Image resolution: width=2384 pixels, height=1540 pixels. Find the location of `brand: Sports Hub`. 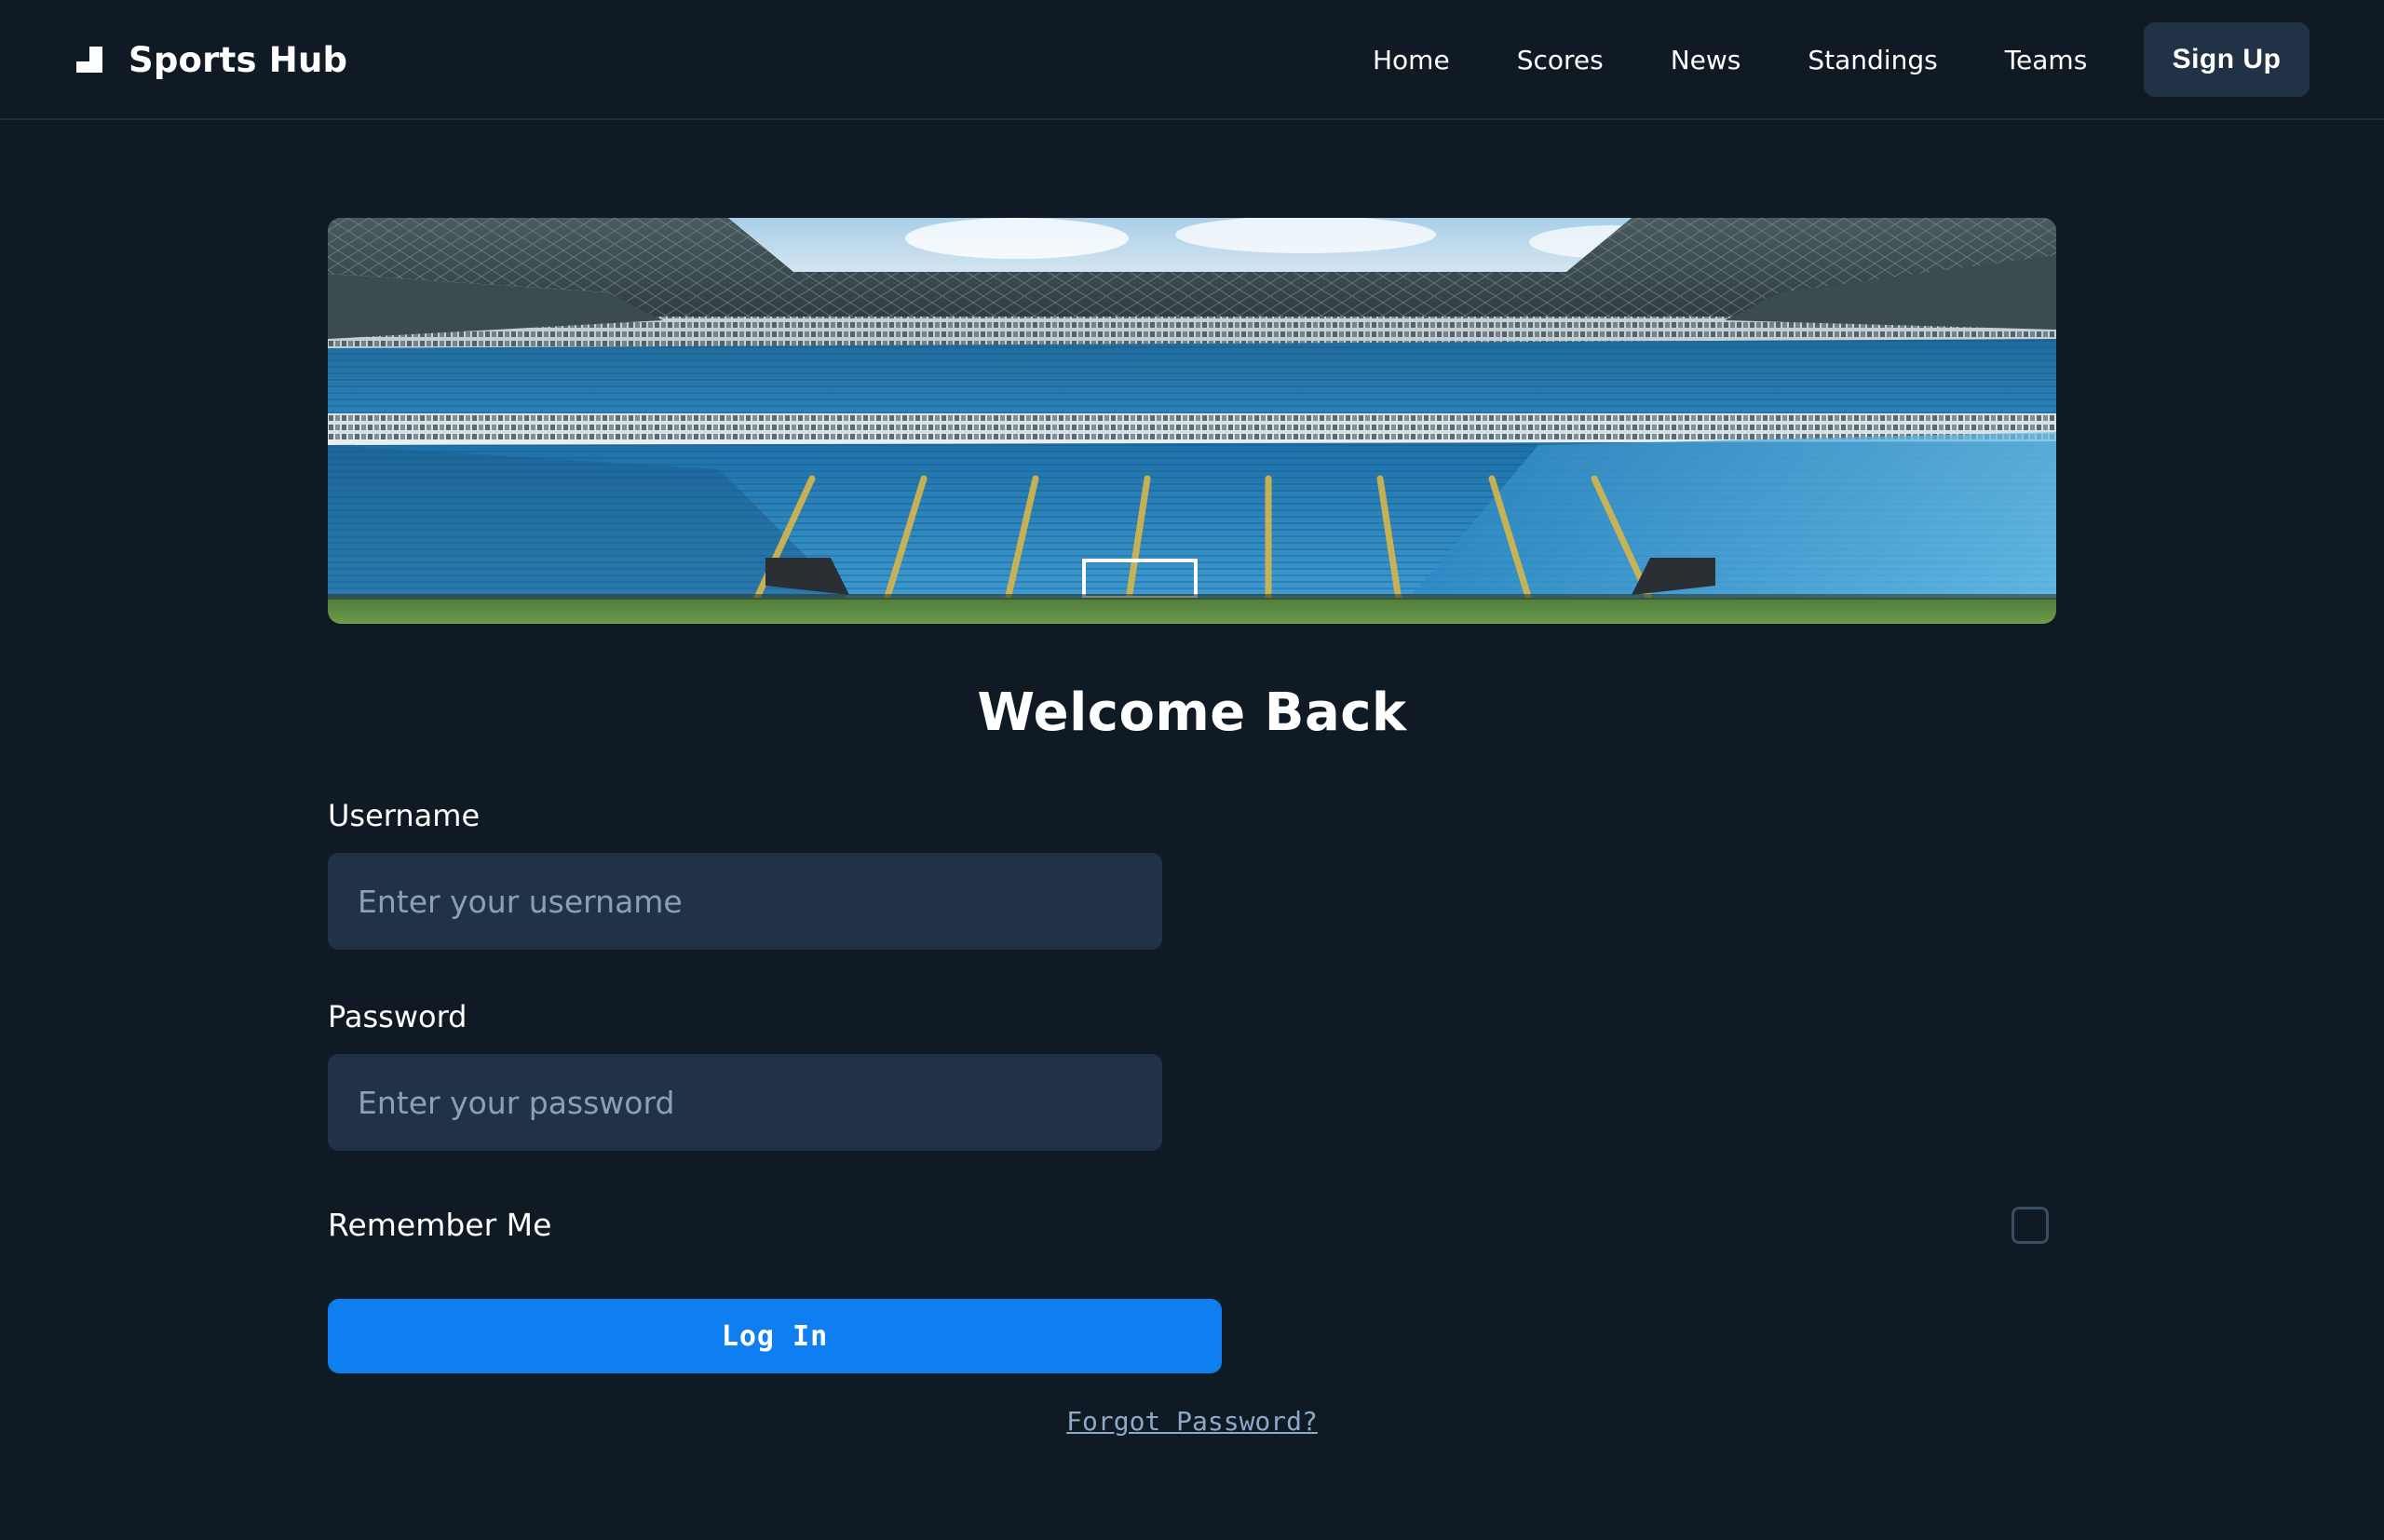

brand: Sports Hub is located at coordinates (211, 59).